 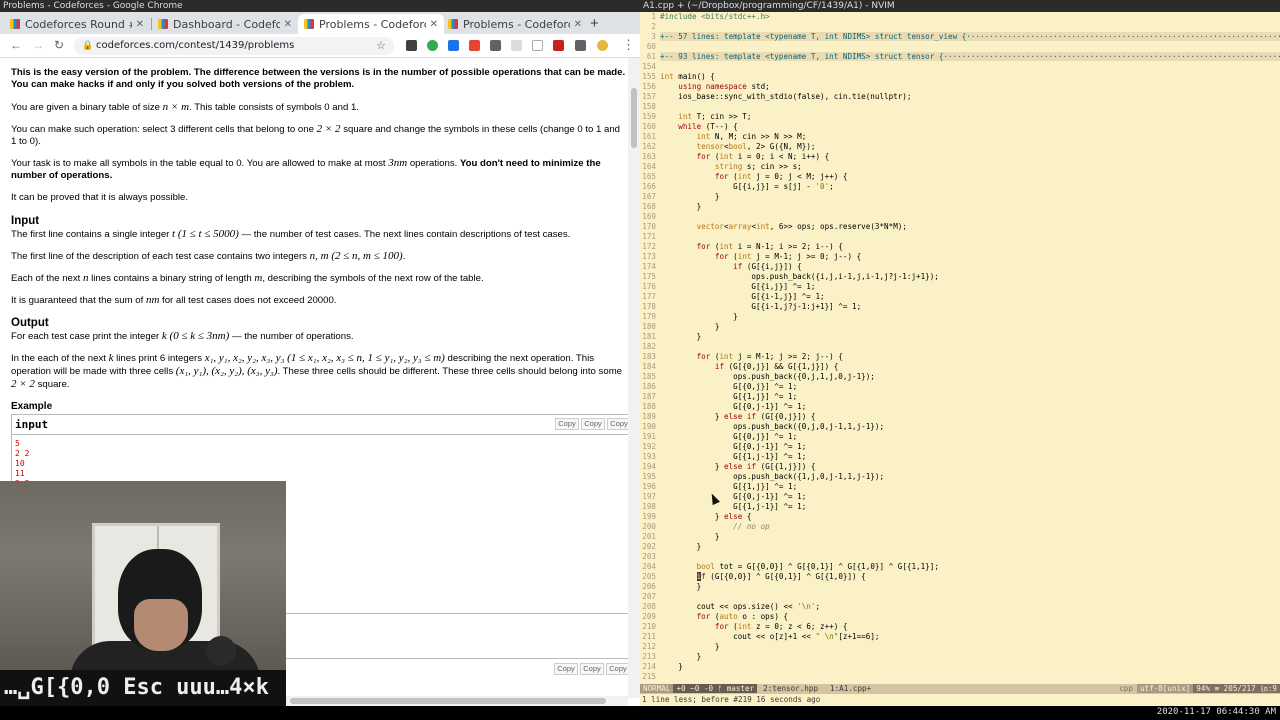 I want to click on blue-extension-icon, so click(x=453, y=45).